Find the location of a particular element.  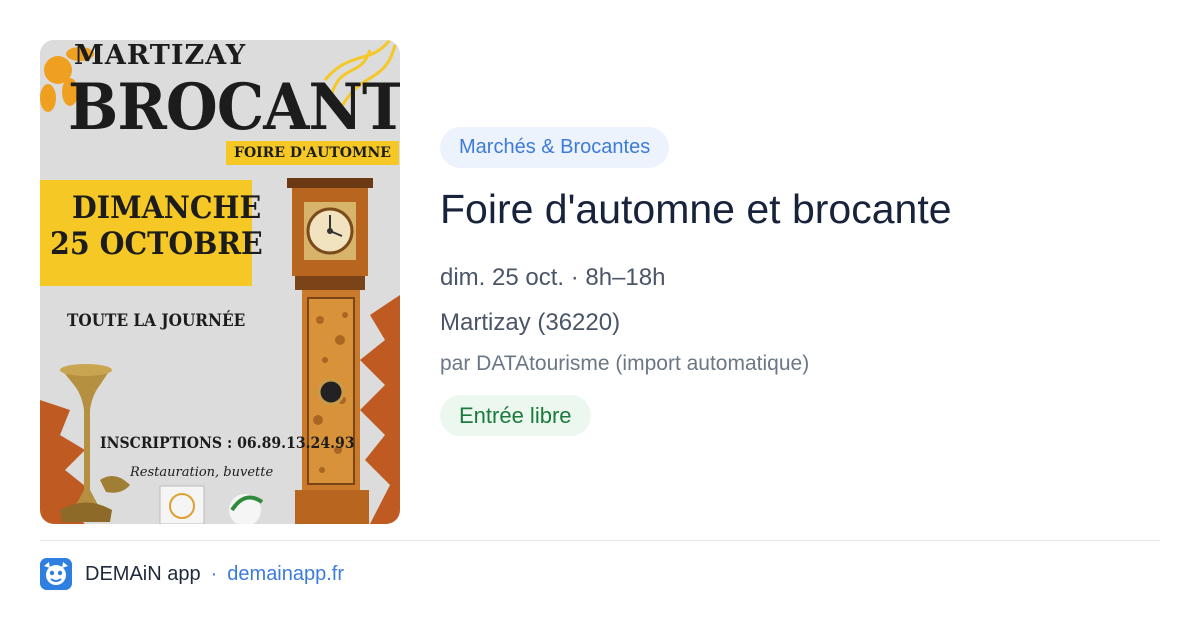

event-title: Foire d'automne et brocante is located at coordinates (696, 209).